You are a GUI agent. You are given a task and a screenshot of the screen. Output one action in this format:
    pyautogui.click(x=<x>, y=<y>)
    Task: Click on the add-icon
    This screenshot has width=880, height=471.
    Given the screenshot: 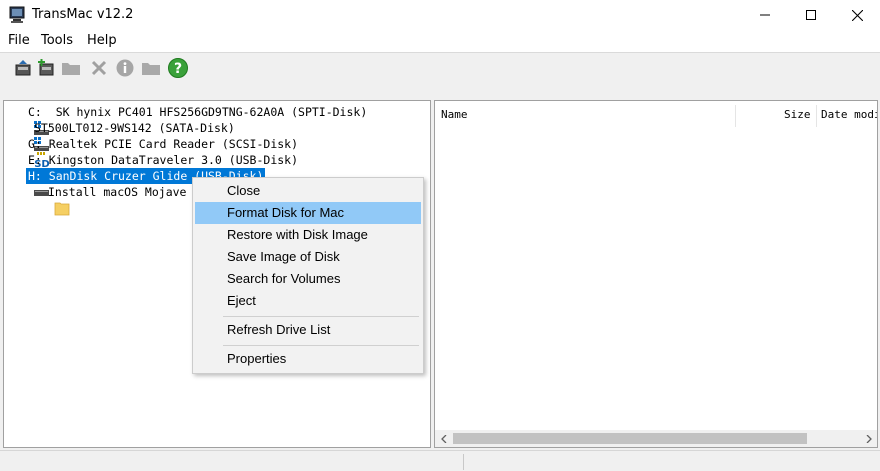 What is the action you would take?
    pyautogui.click(x=46, y=67)
    